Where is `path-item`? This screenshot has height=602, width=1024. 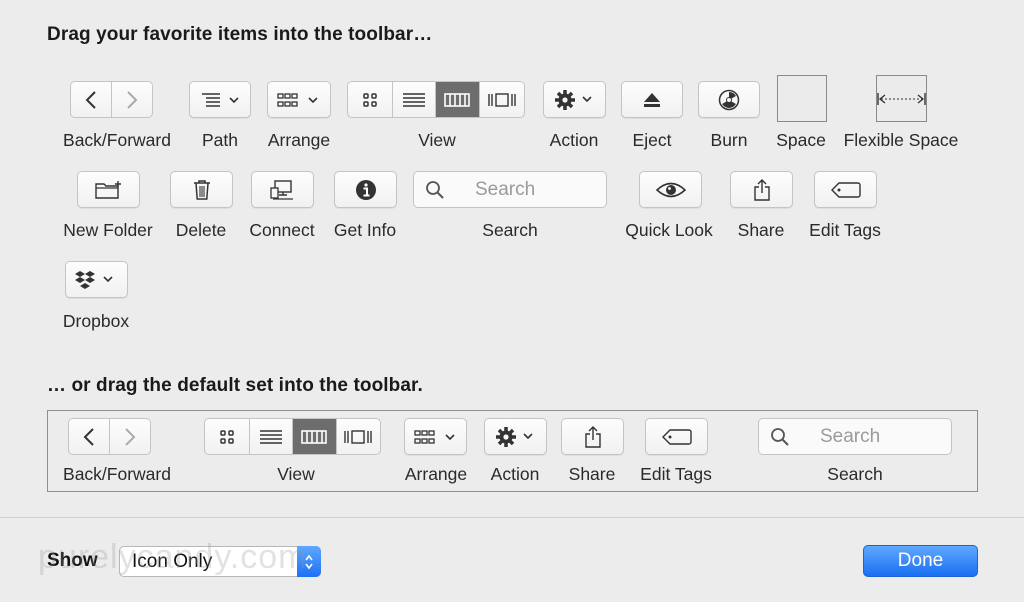
path-item is located at coordinates (220, 99).